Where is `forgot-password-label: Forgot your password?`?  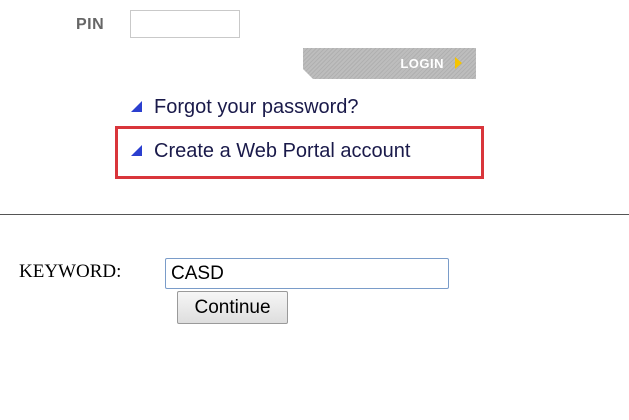
forgot-password-label: Forgot your password? is located at coordinates (256, 107).